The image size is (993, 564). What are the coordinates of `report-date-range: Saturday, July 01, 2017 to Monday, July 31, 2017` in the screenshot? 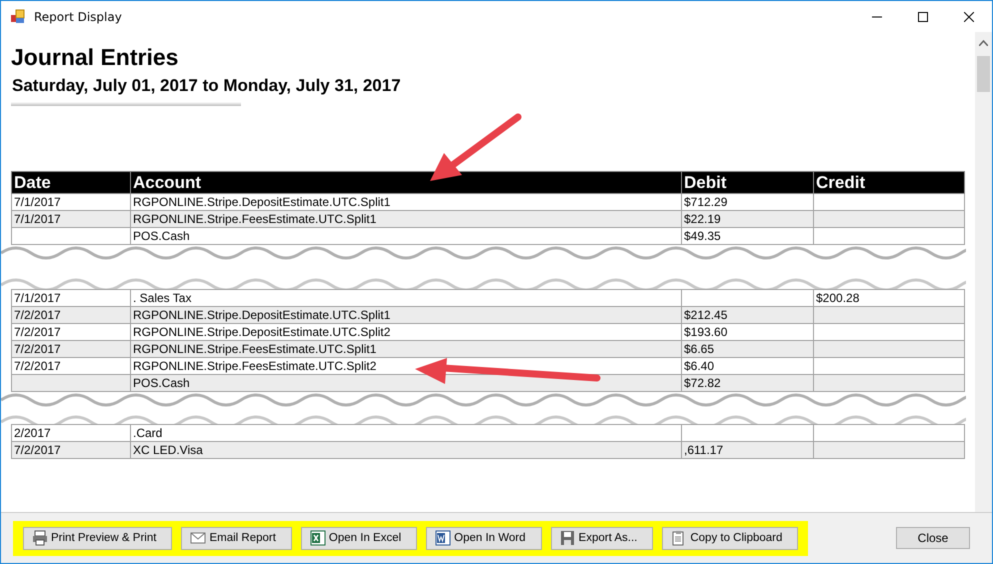 It's located at (207, 86).